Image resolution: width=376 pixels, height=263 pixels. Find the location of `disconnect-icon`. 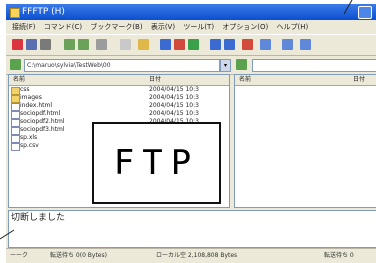

disconnect-icon is located at coordinates (45, 44).